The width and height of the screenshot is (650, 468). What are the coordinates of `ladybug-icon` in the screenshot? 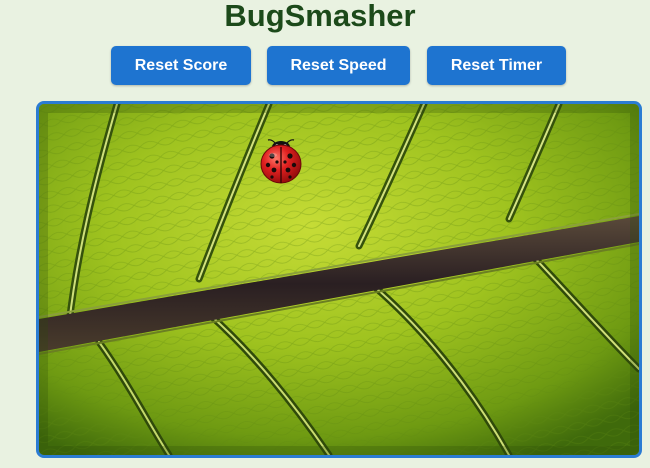 It's located at (281, 161).